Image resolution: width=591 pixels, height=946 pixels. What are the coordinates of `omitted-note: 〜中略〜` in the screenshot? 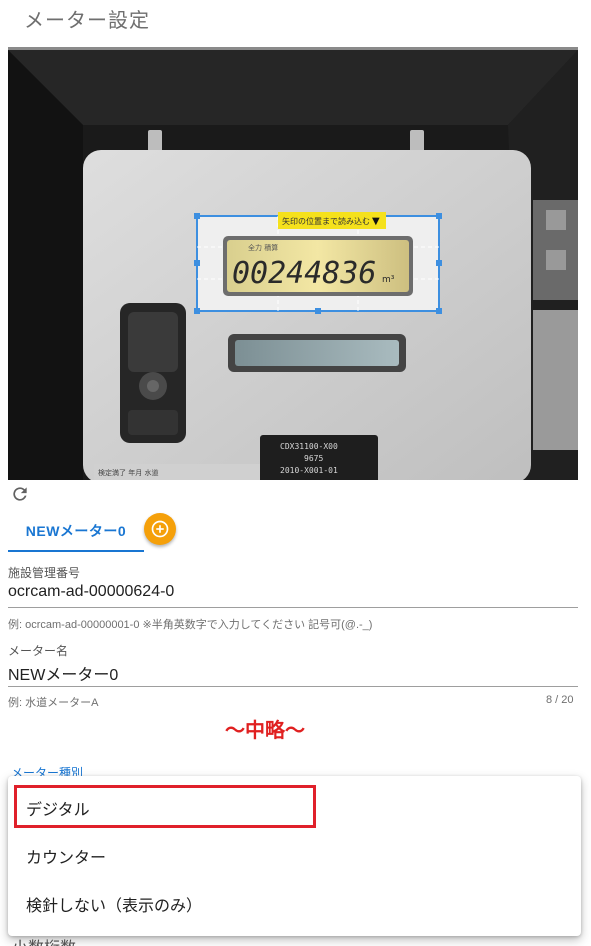 It's located at (265, 731).